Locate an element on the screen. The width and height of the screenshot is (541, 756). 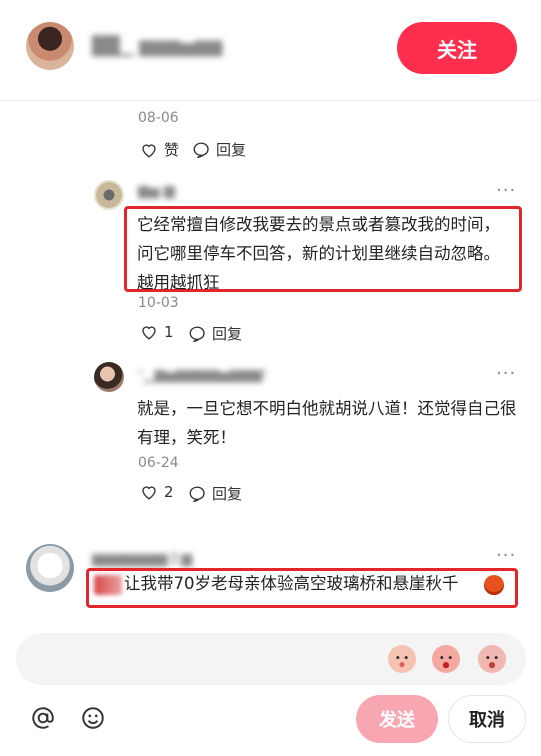
commenter-name: ▆▅·▆ is located at coordinates (156, 191).